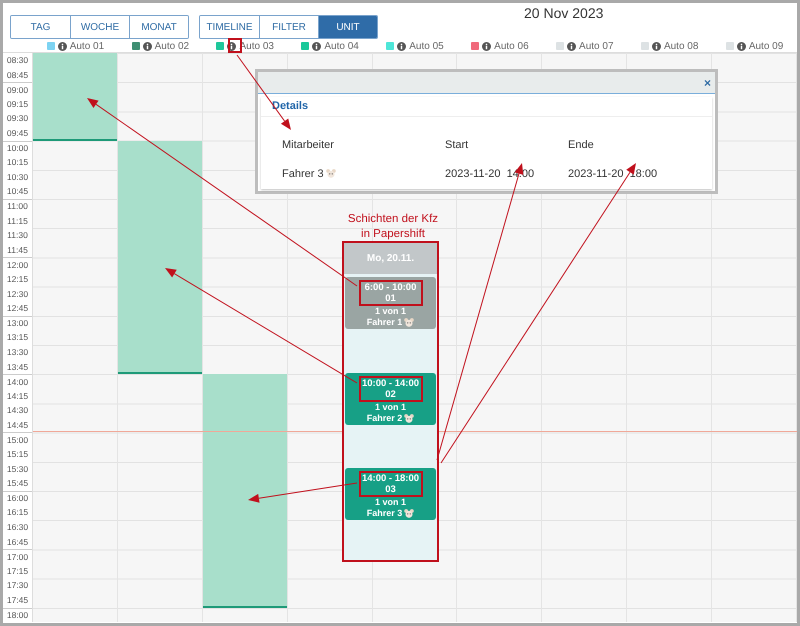 This screenshot has height=626, width=800. I want to click on time-label: 12:00, so click(17, 264).